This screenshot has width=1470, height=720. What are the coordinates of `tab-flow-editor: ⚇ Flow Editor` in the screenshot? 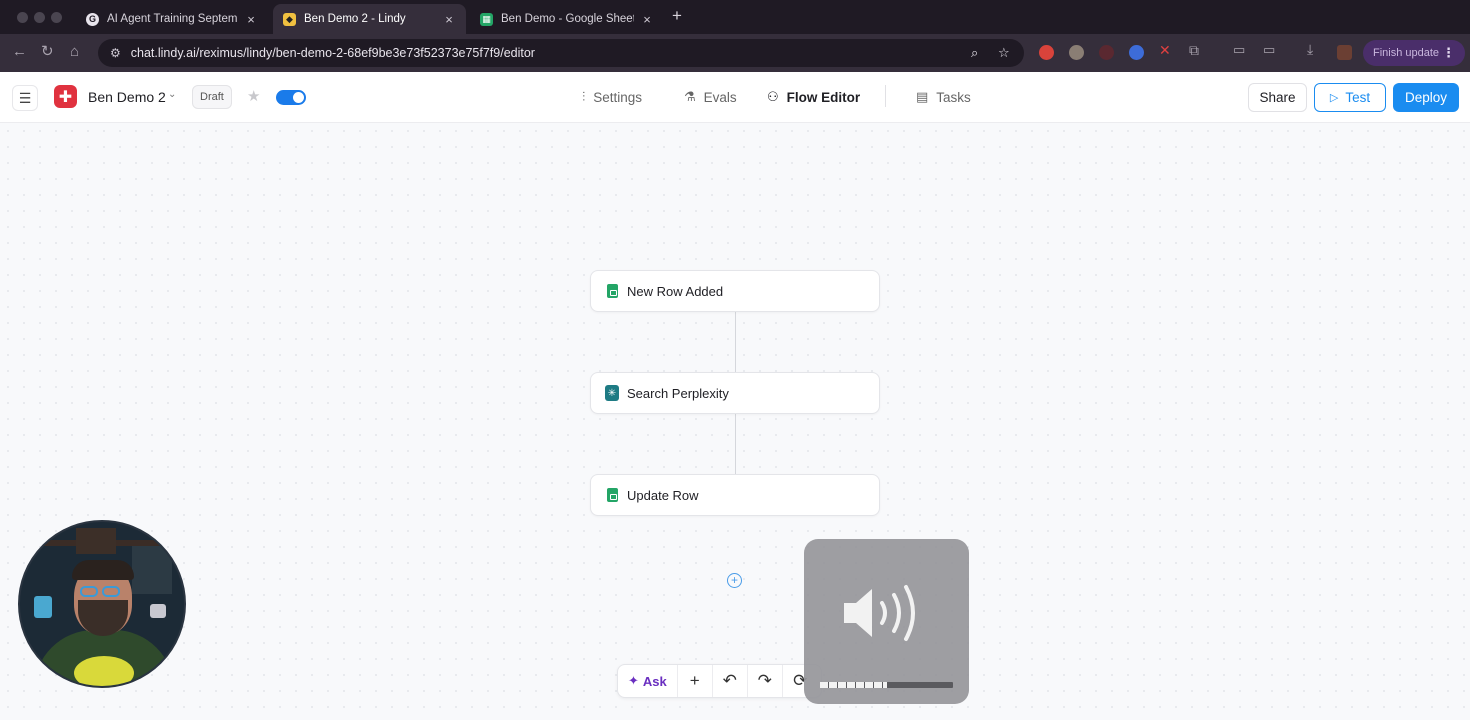 It's located at (813, 97).